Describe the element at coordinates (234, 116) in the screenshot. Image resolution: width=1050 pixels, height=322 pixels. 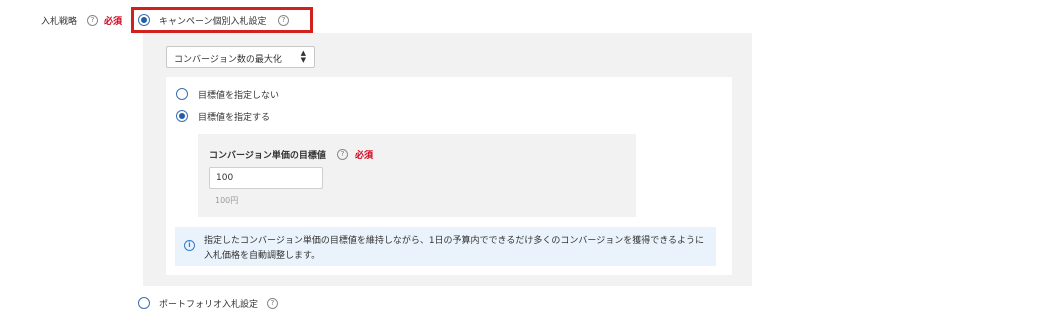
I see `set-target-label: 目標値を指定する` at that location.